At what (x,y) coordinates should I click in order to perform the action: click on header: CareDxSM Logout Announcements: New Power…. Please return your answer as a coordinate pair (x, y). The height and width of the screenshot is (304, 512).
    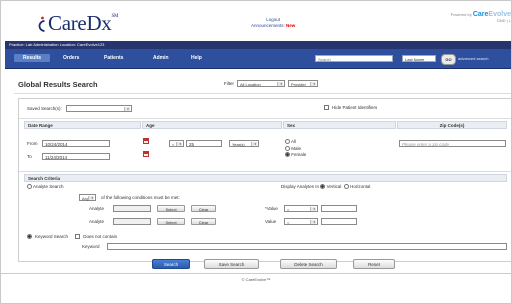
    Looking at the image, I should click on (256, 21).